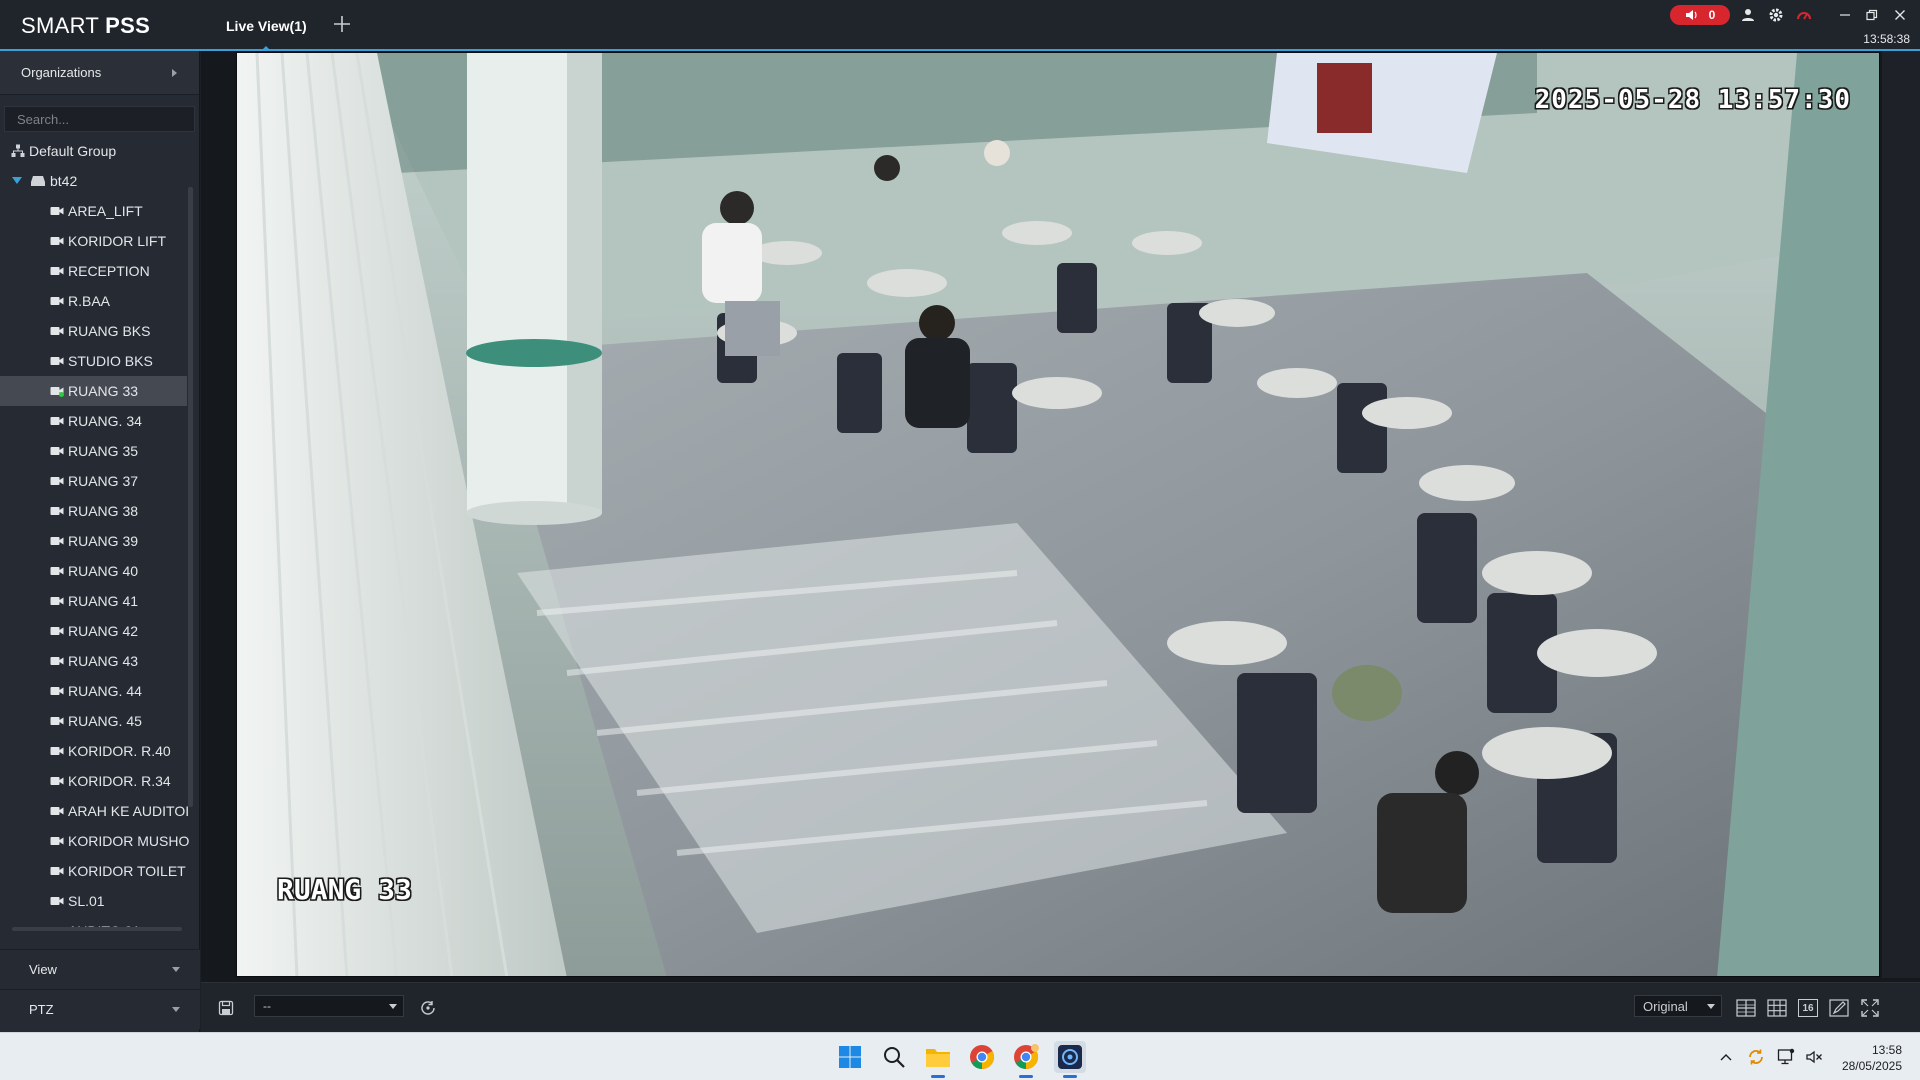 Image resolution: width=1920 pixels, height=1080 pixels. I want to click on folder-icon, so click(938, 1058).